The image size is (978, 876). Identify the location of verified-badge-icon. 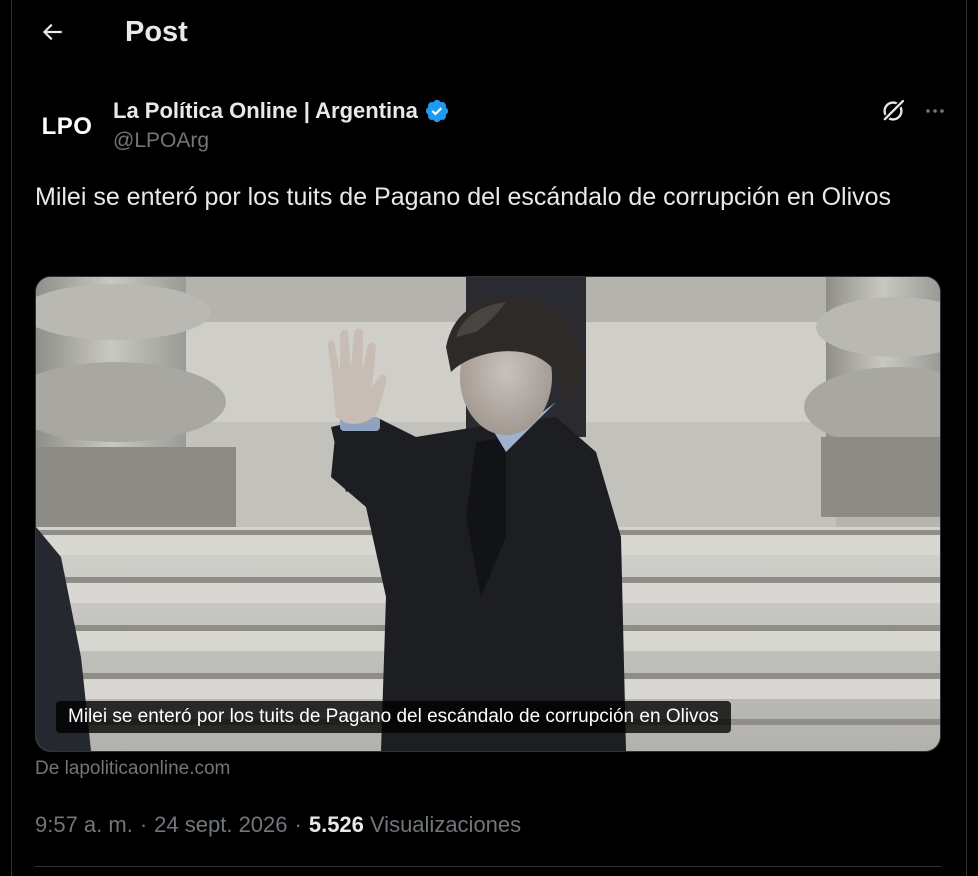
(436, 111).